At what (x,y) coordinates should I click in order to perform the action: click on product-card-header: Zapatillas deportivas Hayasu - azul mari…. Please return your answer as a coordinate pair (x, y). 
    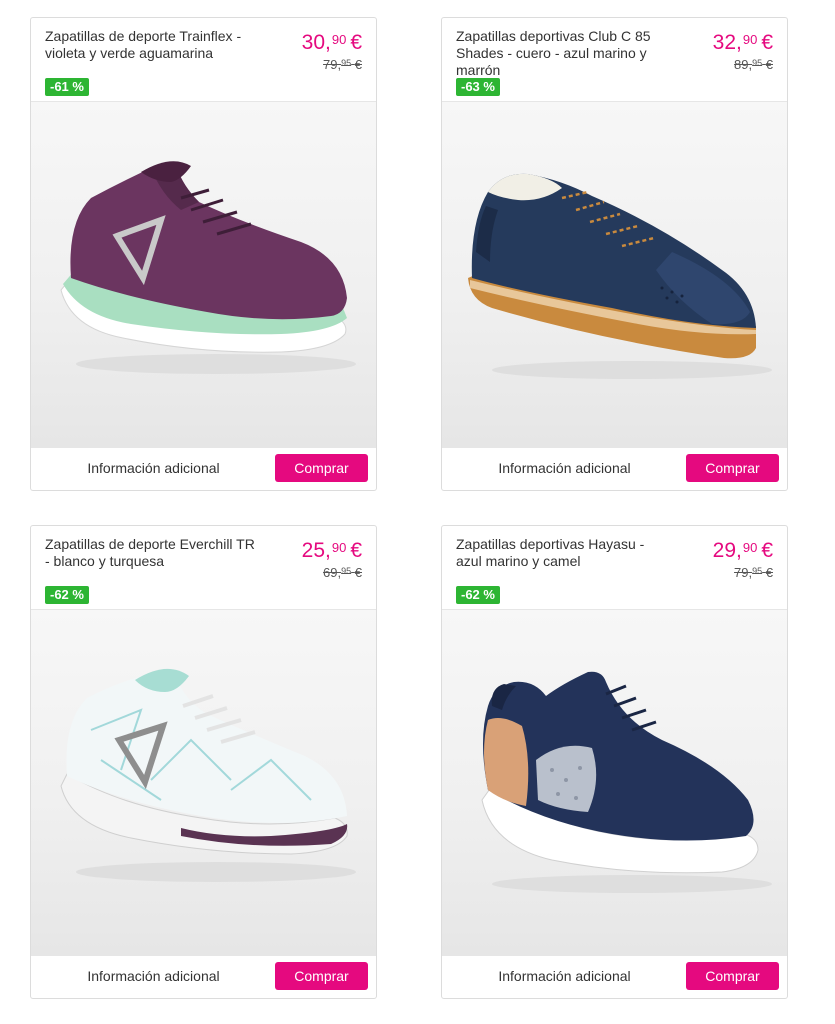
    Looking at the image, I should click on (614, 568).